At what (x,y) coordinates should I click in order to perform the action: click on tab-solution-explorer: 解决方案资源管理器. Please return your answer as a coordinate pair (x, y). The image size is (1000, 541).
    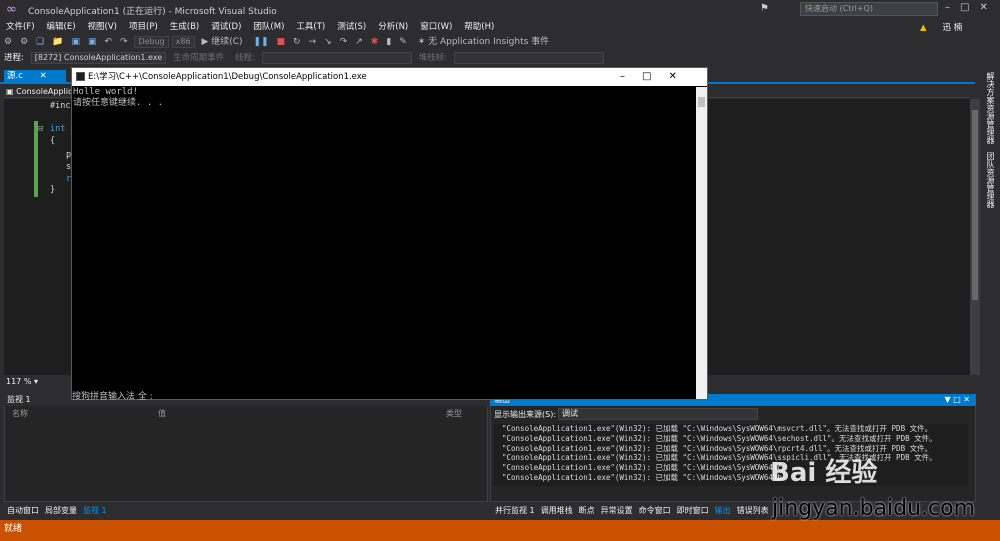
    Looking at the image, I should click on (990, 108).